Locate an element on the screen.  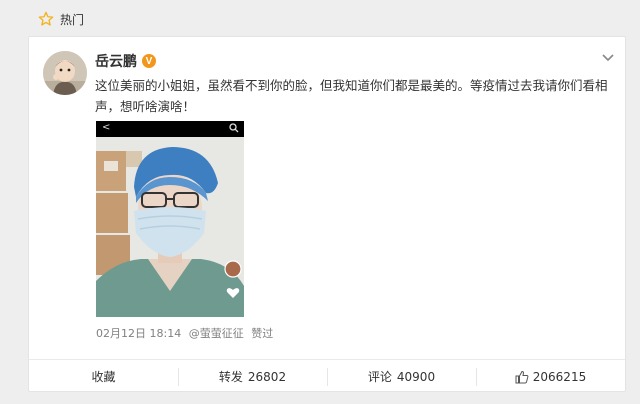
repost-label: 转发 is located at coordinates (230, 377).